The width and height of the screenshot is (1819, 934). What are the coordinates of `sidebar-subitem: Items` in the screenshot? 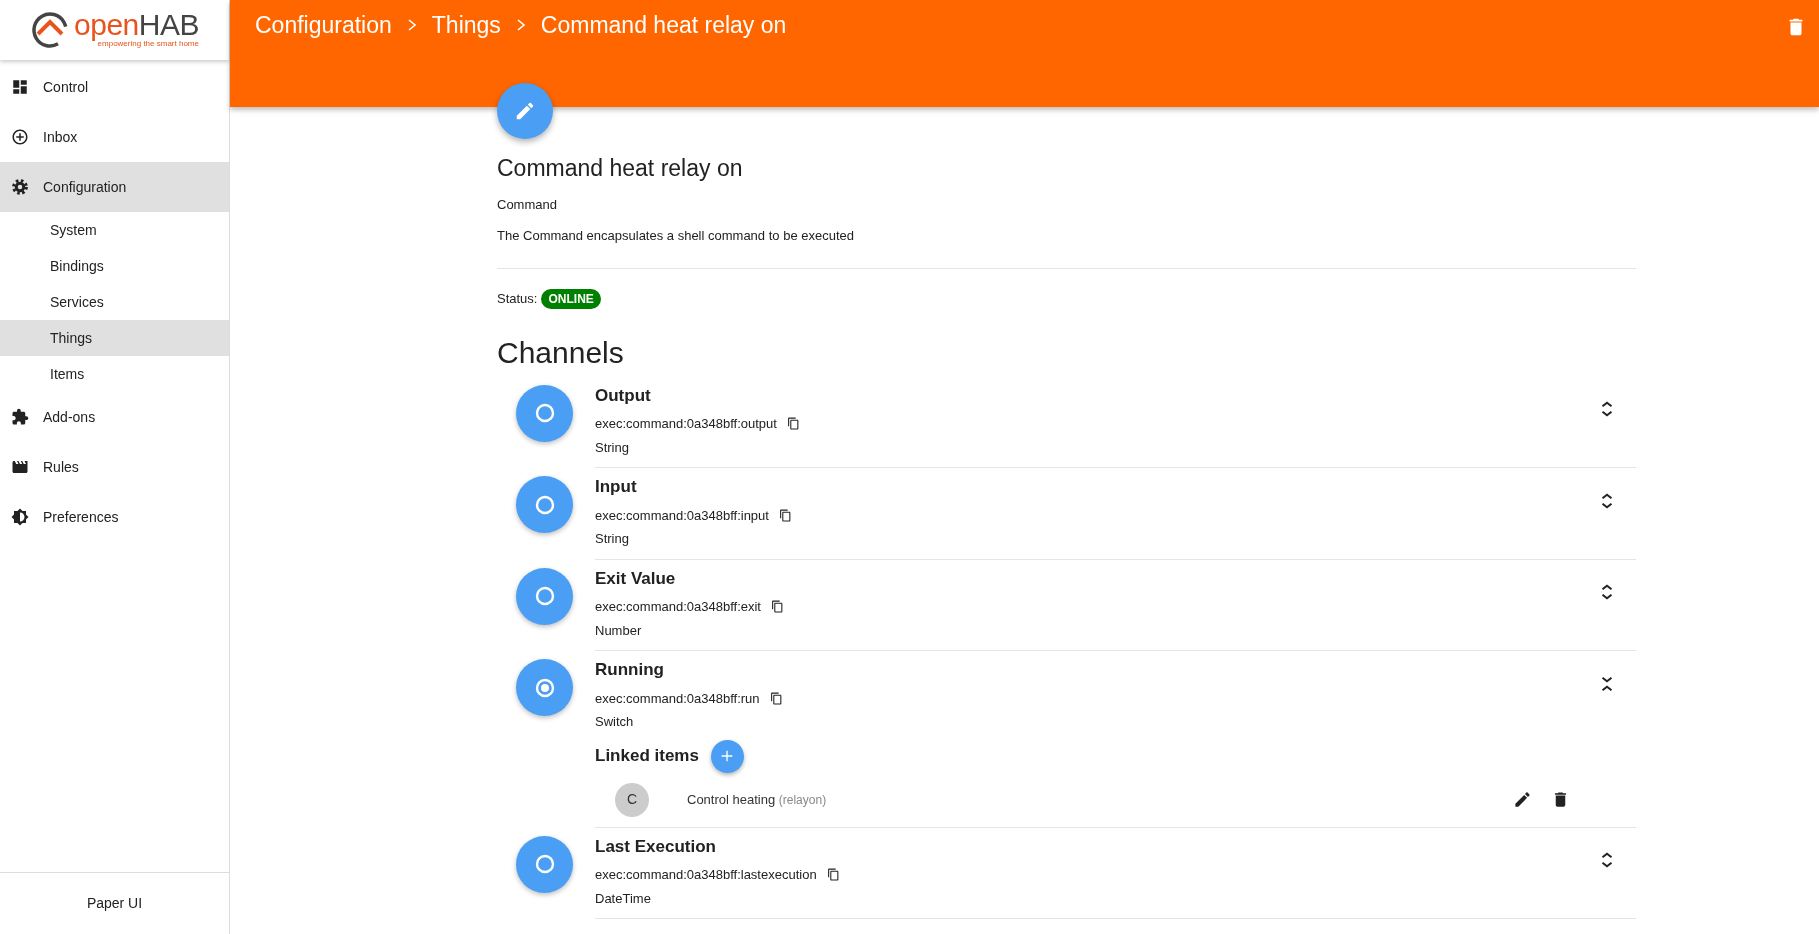 It's located at (114, 374).